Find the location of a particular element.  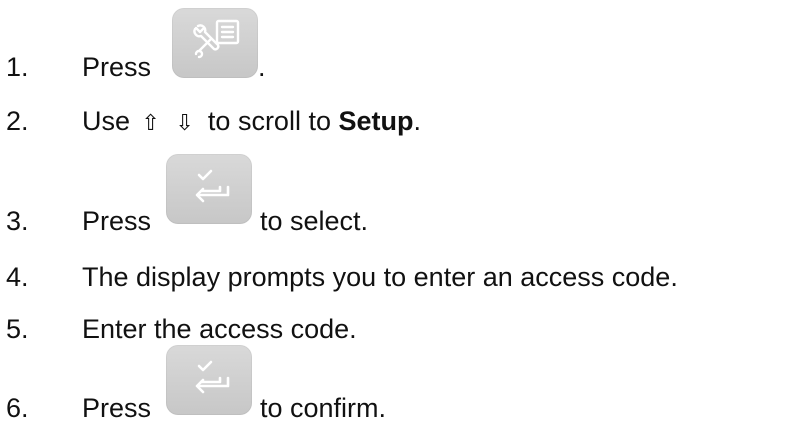

step-middle: to scroll to is located at coordinates (269, 121).